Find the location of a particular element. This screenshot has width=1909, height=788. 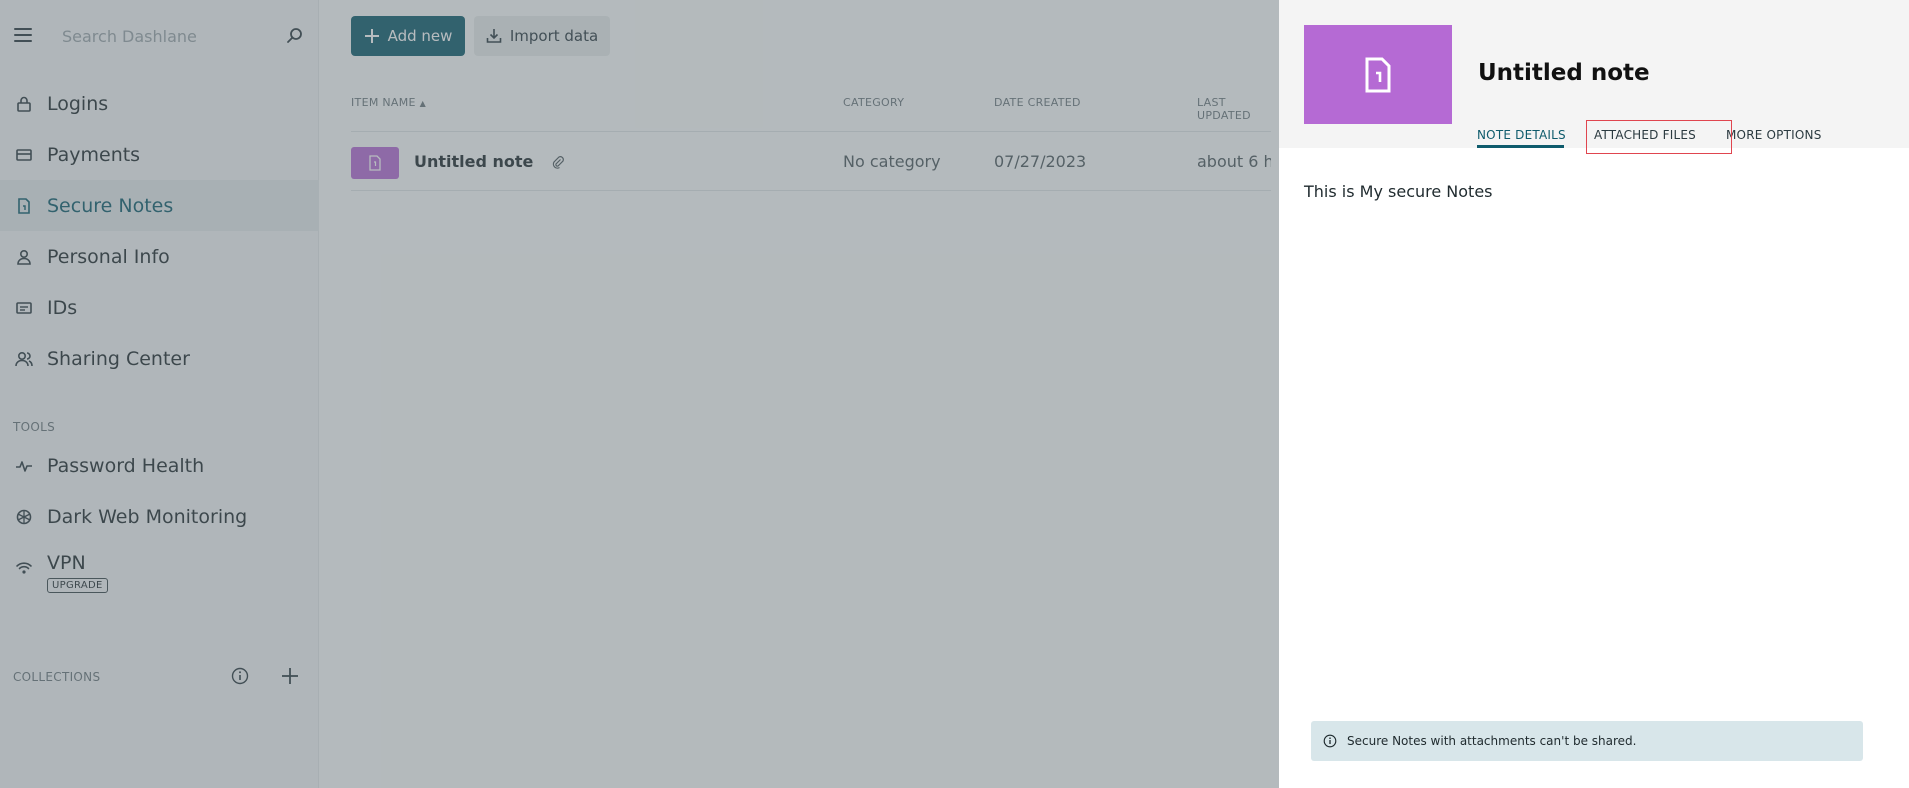

note-thumbnail-large is located at coordinates (1378, 74).